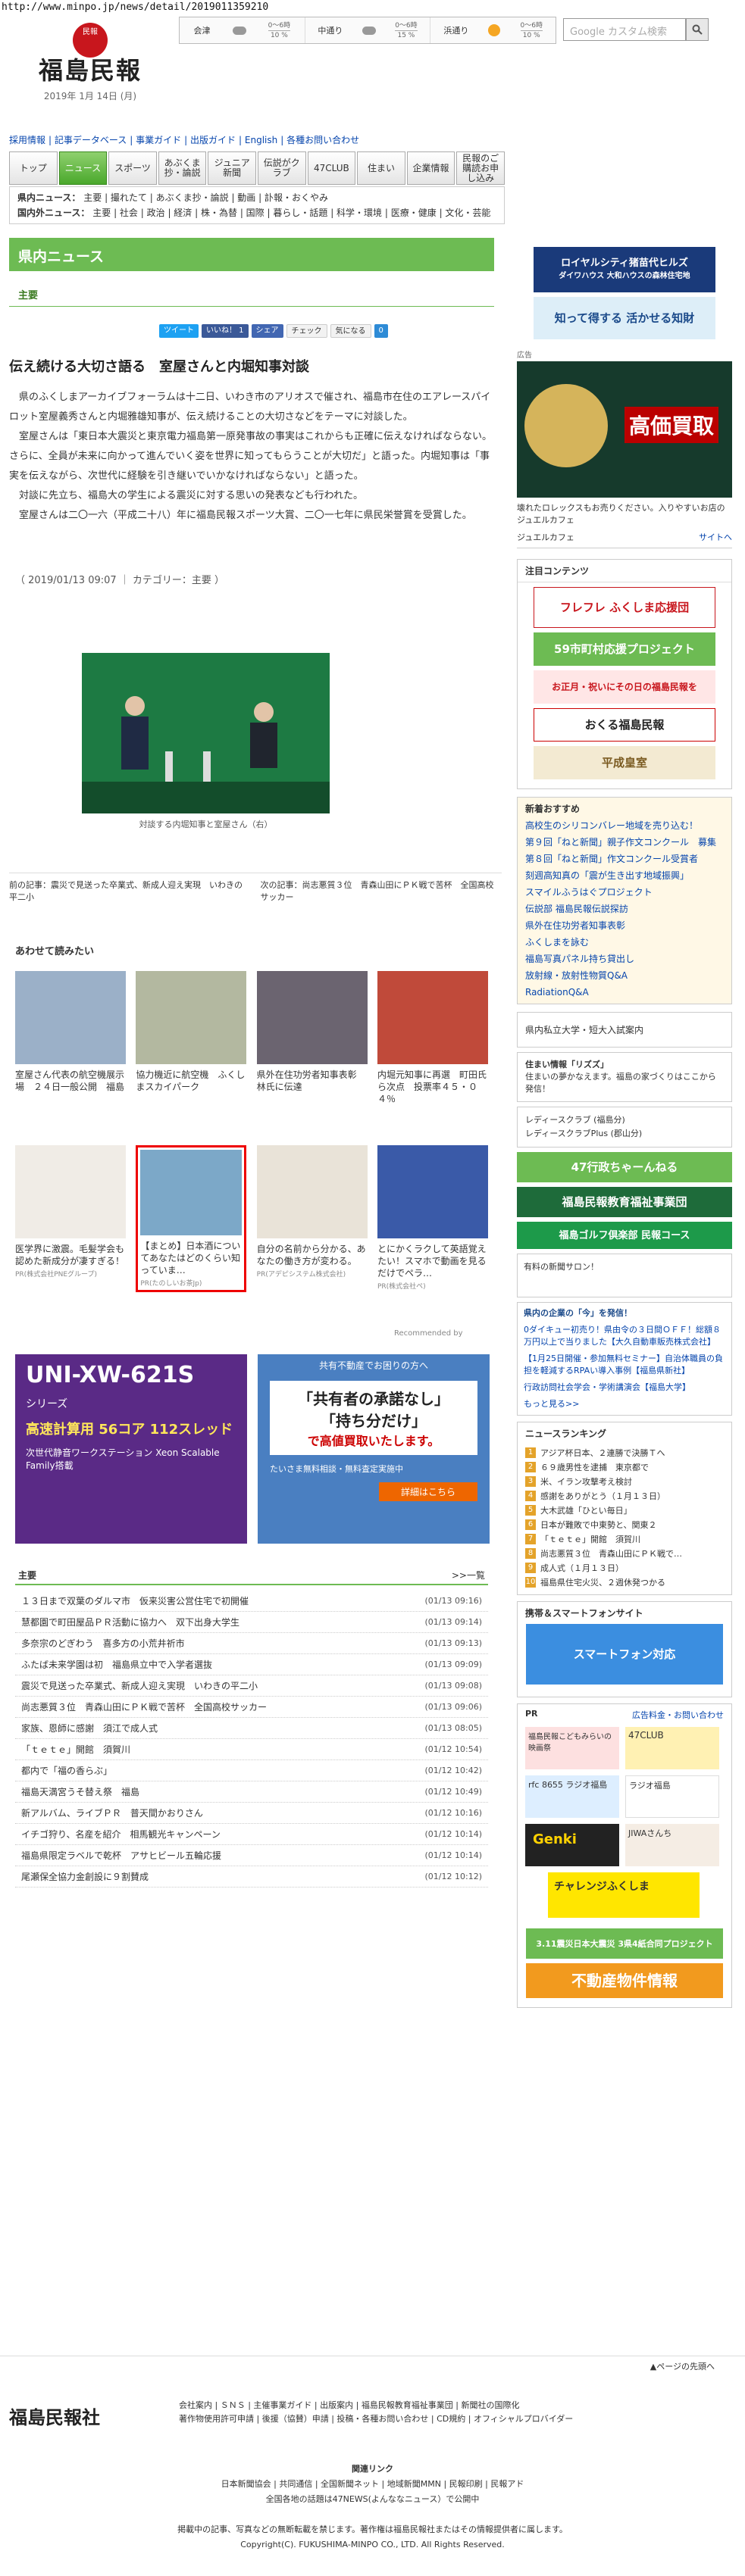  I want to click on related-card: 協力機近に航空機 ふくしまスカイパーク, so click(191, 1038).